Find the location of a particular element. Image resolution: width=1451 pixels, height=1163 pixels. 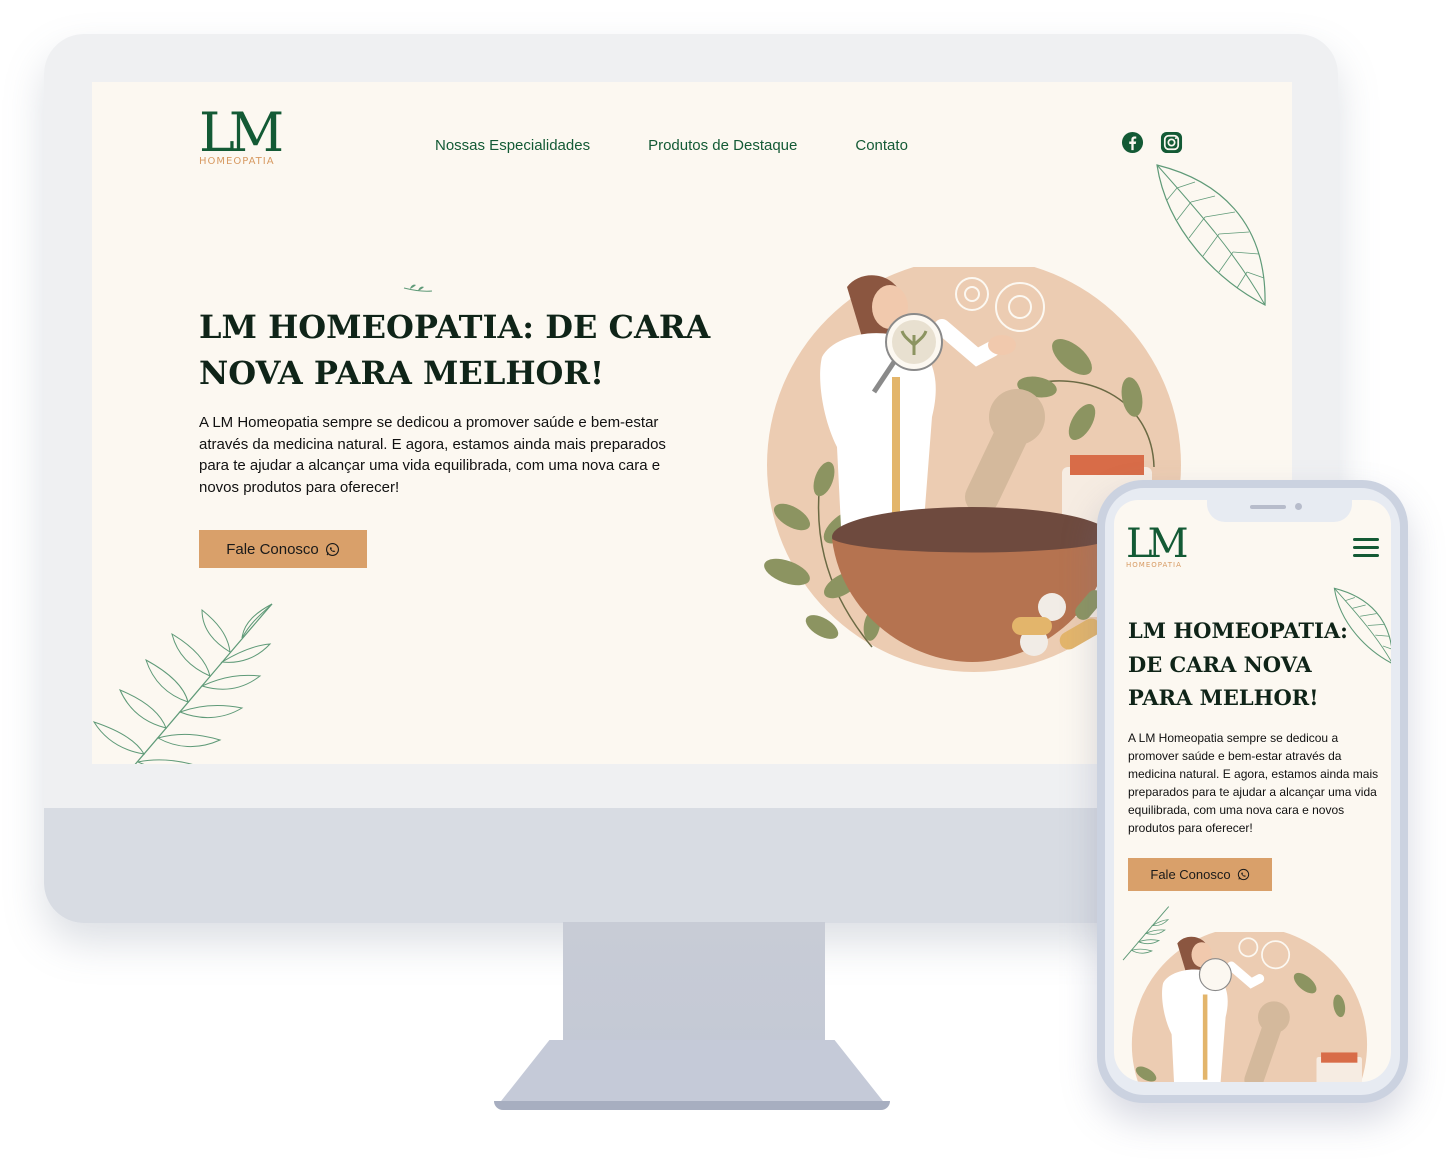

mobile-contact-button-label: Fale Conosco is located at coordinates (1190, 874).